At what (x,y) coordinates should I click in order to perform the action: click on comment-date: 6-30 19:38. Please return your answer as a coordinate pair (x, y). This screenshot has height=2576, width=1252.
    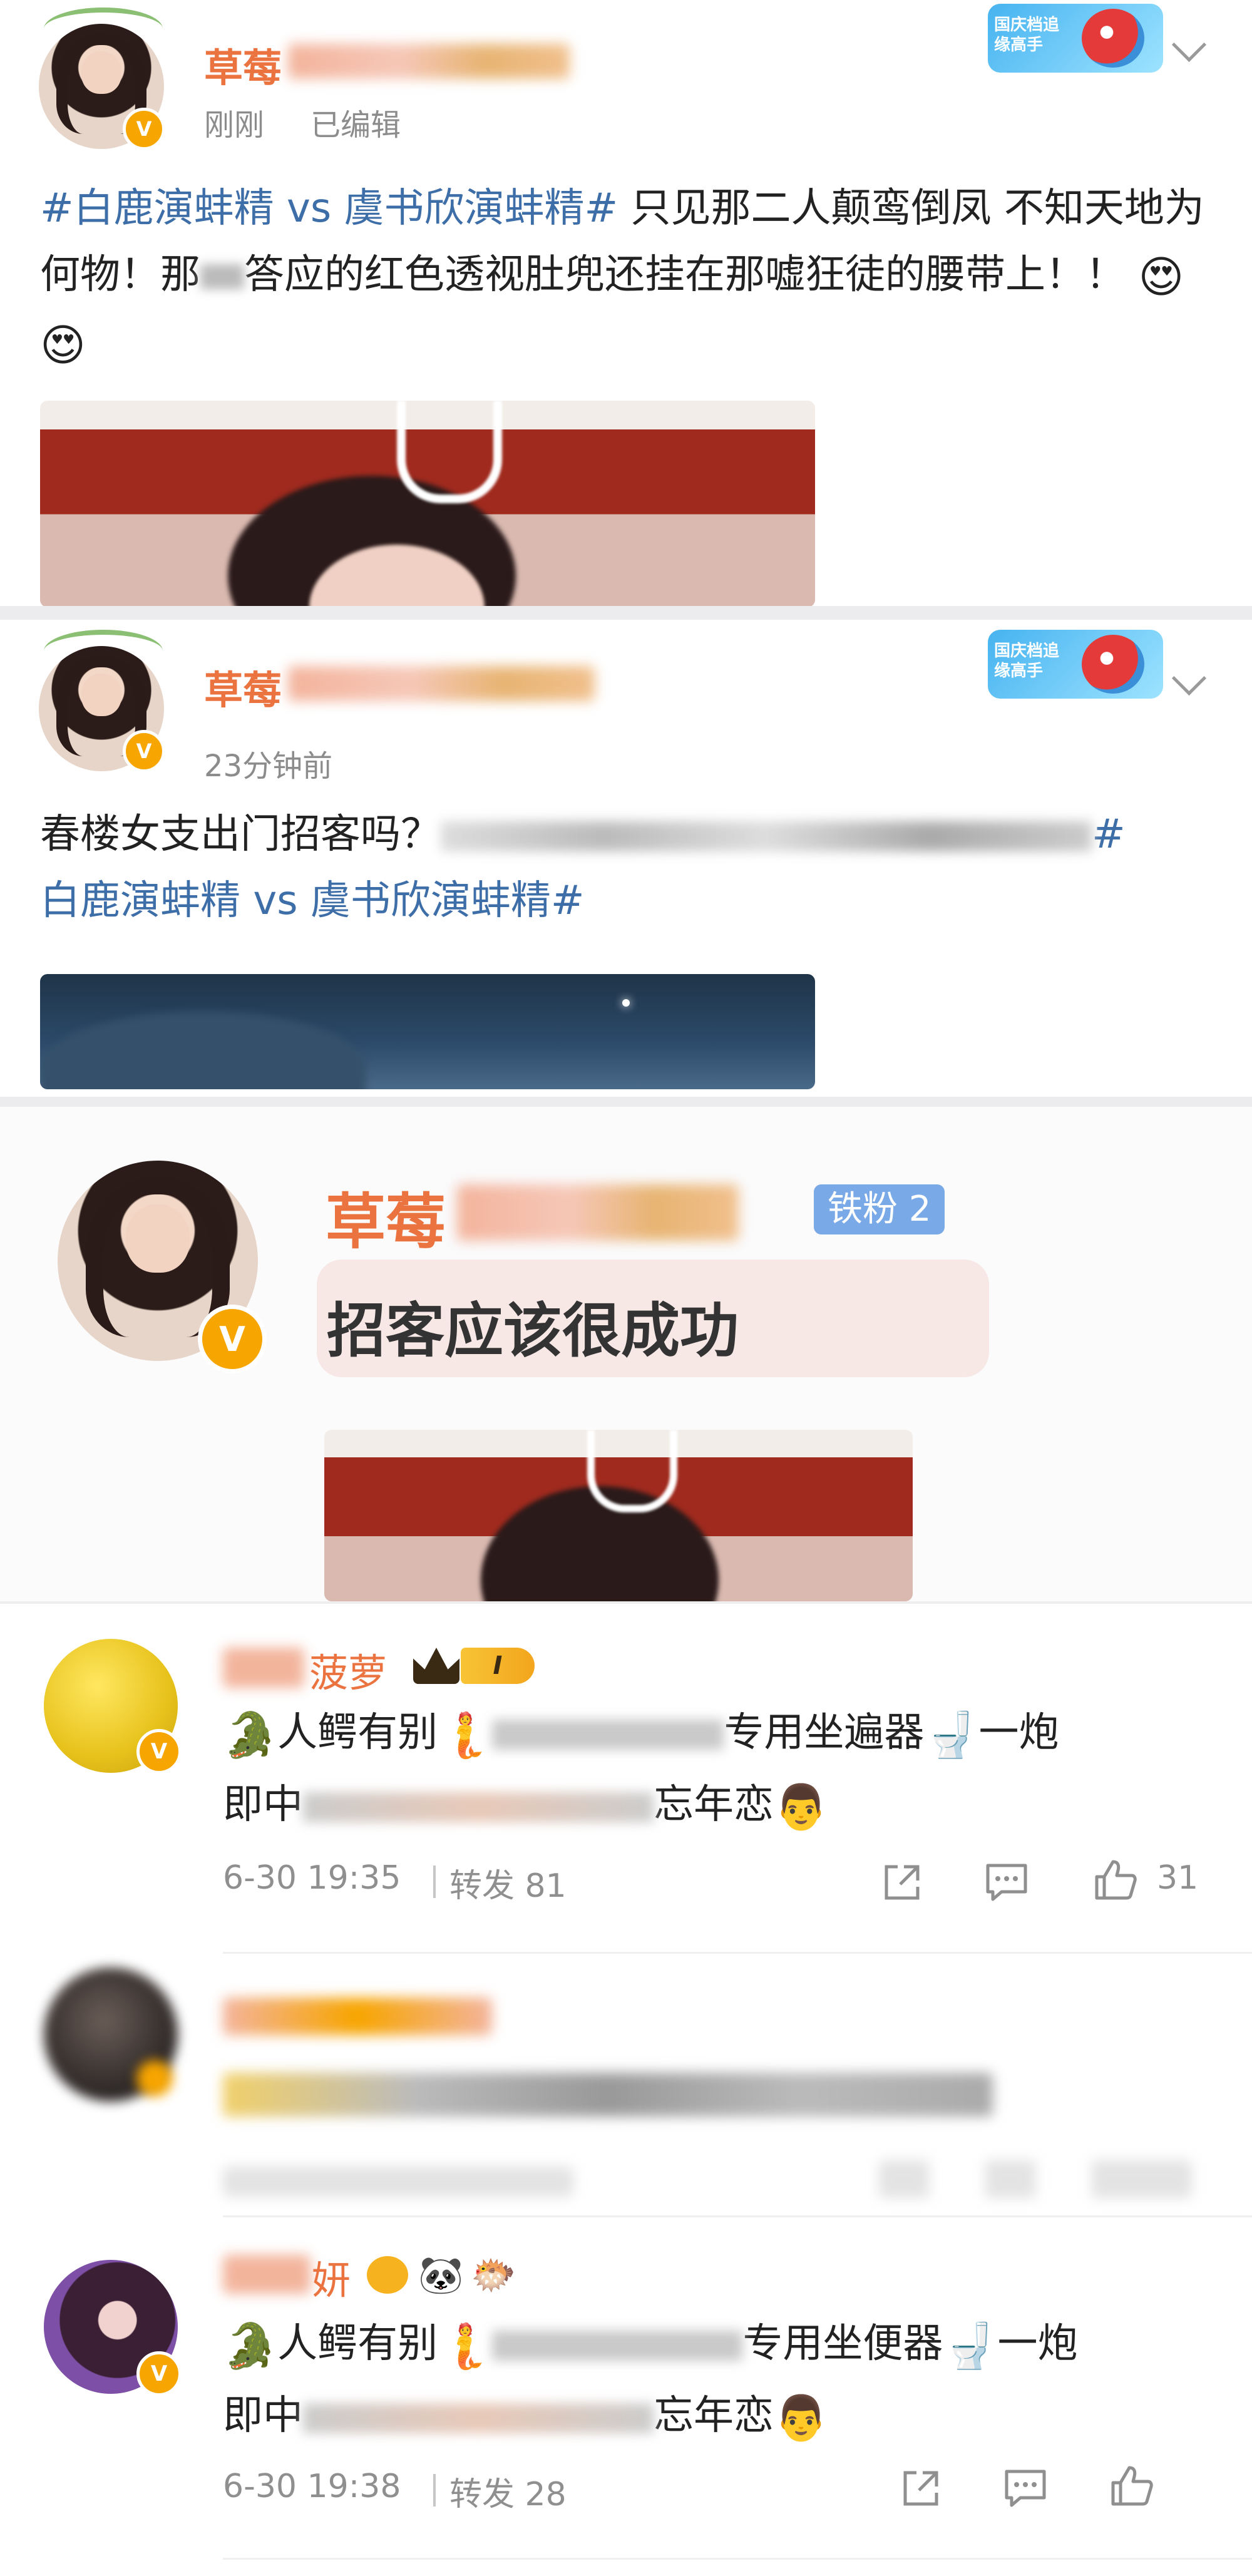
    Looking at the image, I should click on (312, 2486).